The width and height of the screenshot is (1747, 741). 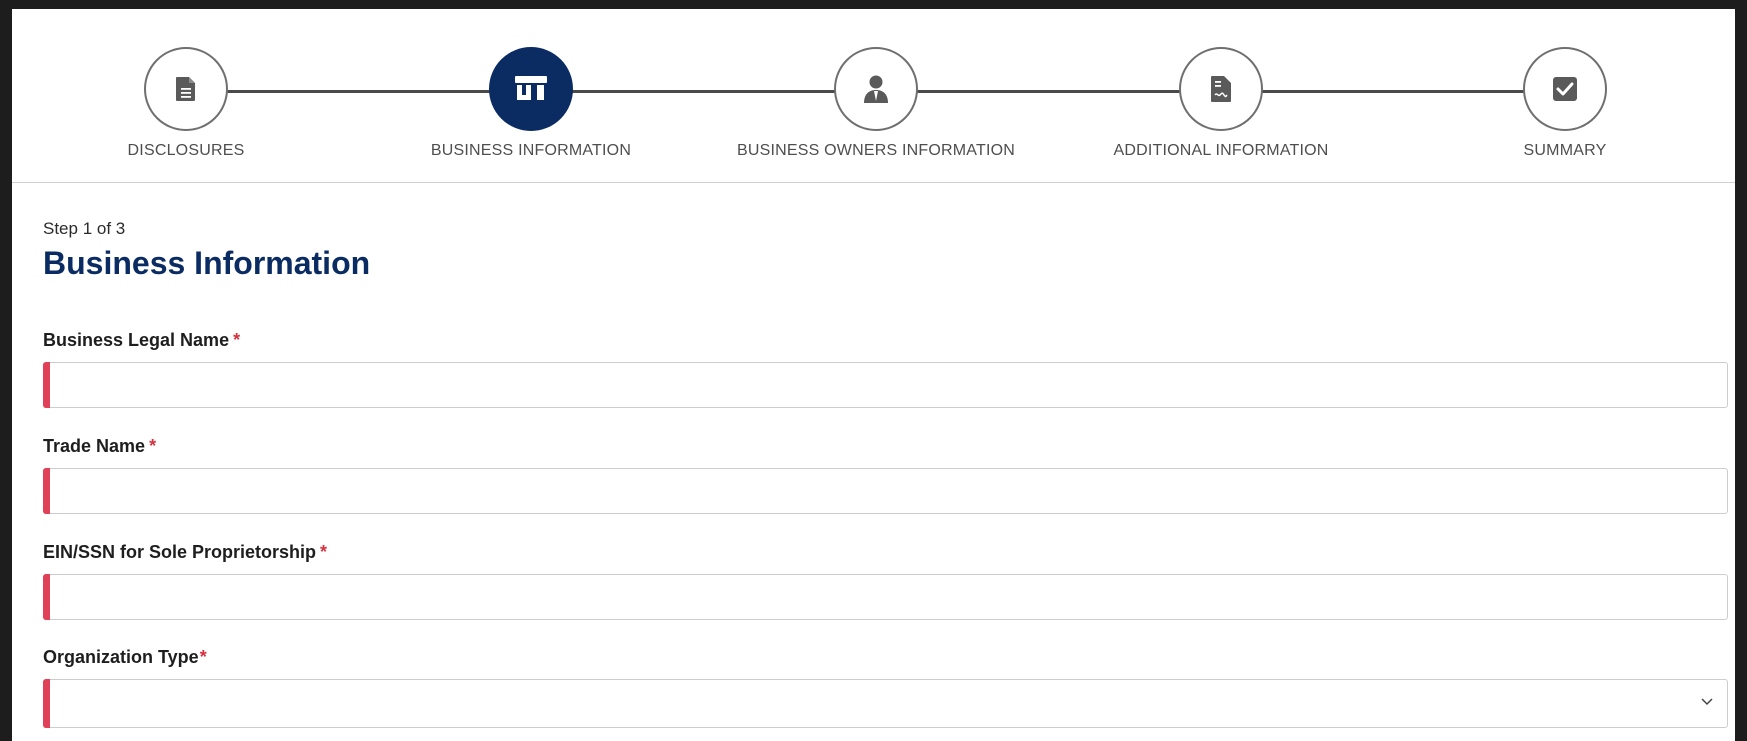 I want to click on business-legal-name-field, so click(x=885, y=385).